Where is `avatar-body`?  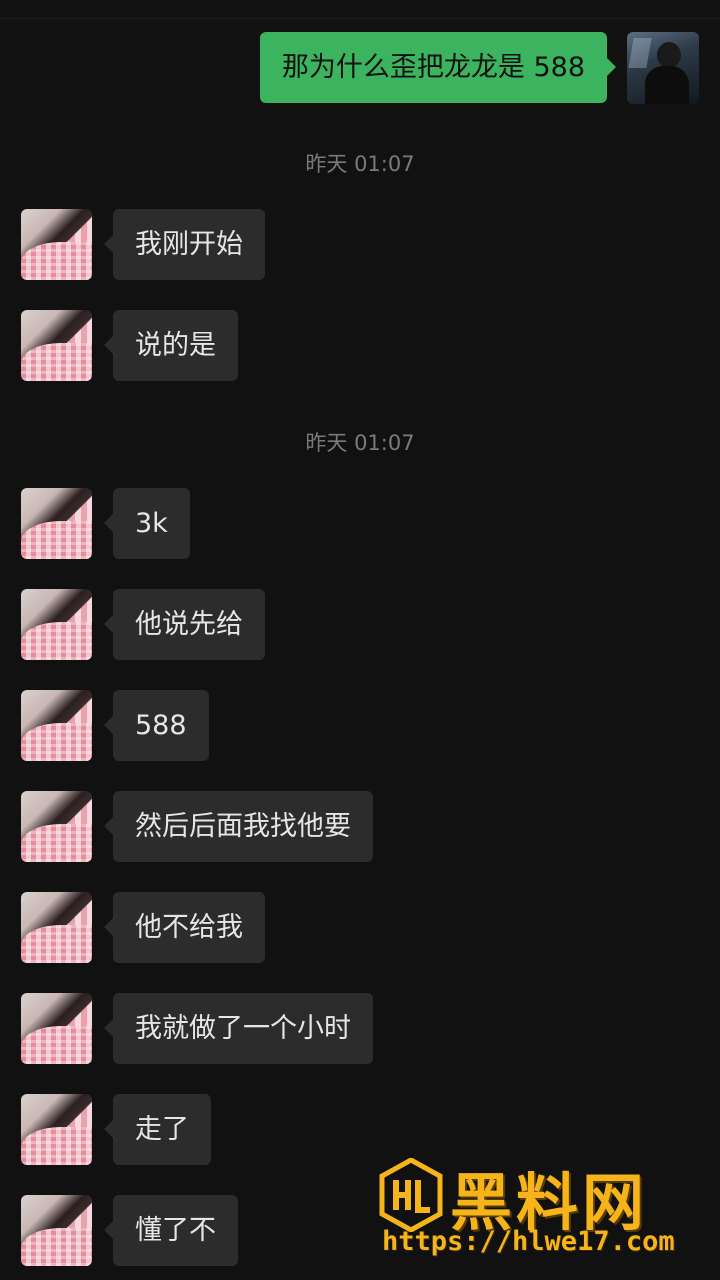
avatar-body is located at coordinates (667, 85).